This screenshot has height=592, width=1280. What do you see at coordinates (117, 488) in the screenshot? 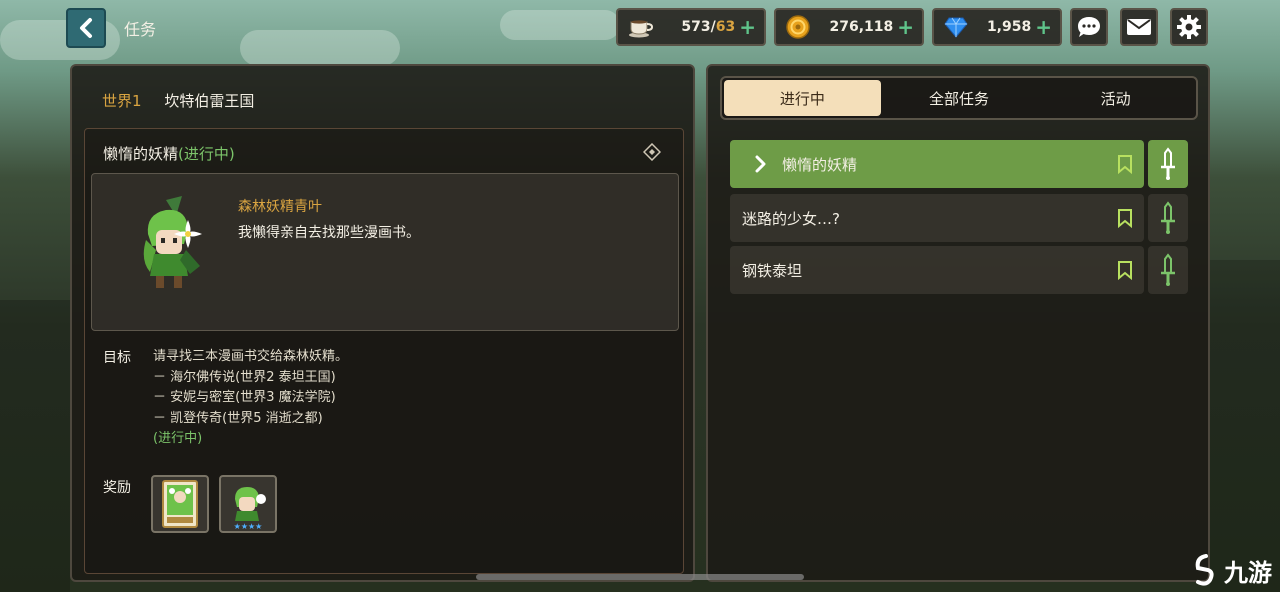
I see `reward-label: 奖励` at bounding box center [117, 488].